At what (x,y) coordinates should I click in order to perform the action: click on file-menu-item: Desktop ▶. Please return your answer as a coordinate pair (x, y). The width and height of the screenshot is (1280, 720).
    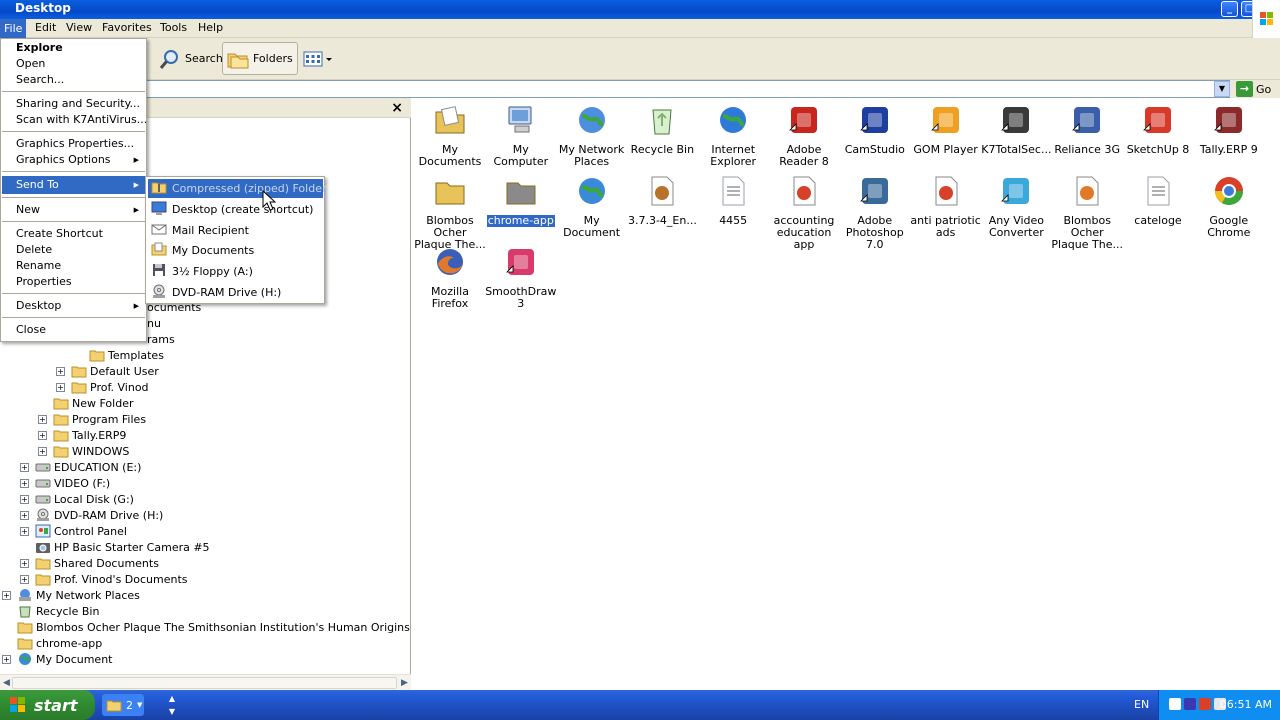
    Looking at the image, I should click on (73, 306).